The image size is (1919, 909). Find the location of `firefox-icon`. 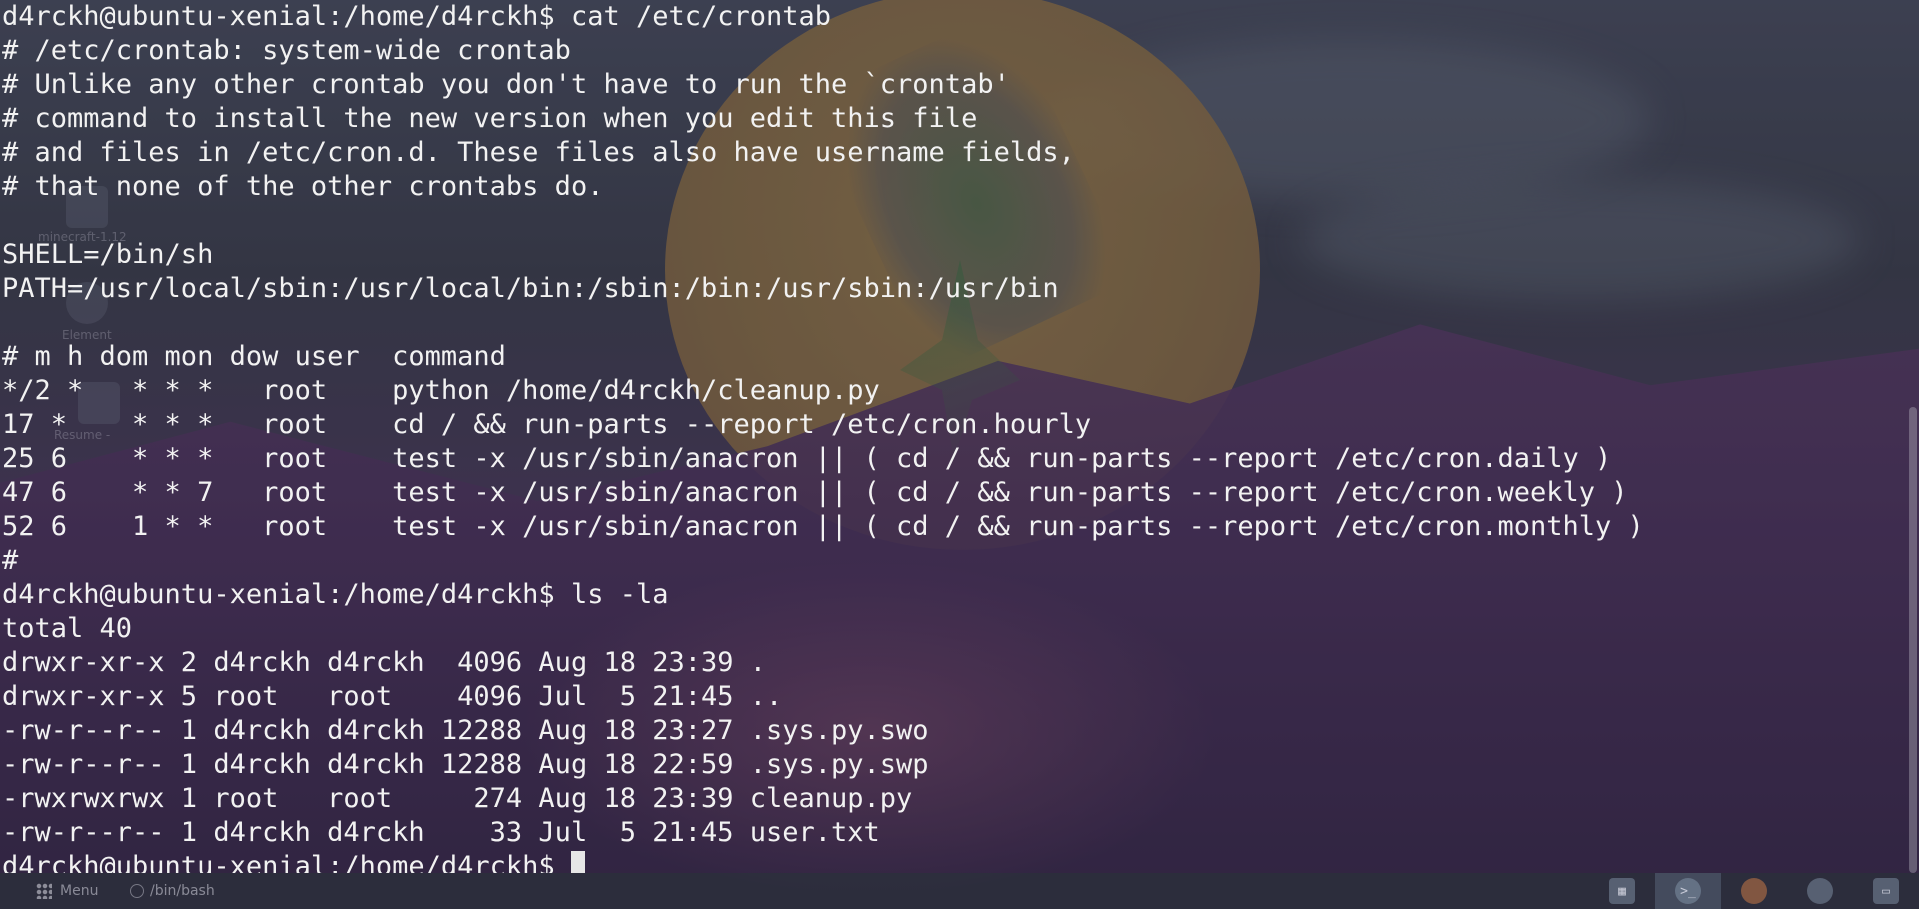

firefox-icon is located at coordinates (1754, 891).